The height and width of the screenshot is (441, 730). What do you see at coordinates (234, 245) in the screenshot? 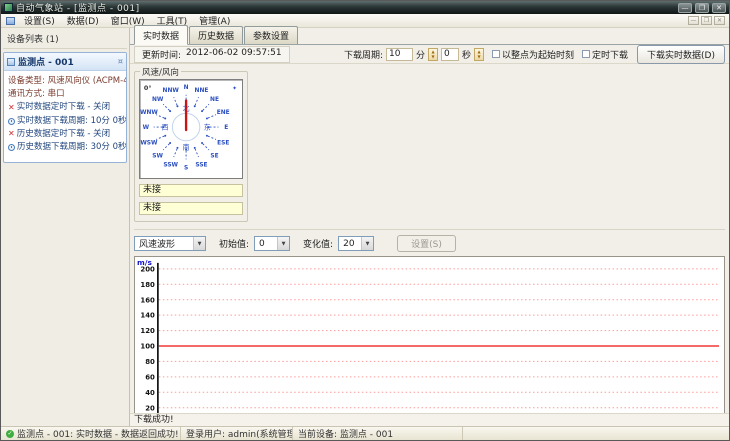
I see `initial-value-label: 初始值:` at bounding box center [234, 245].